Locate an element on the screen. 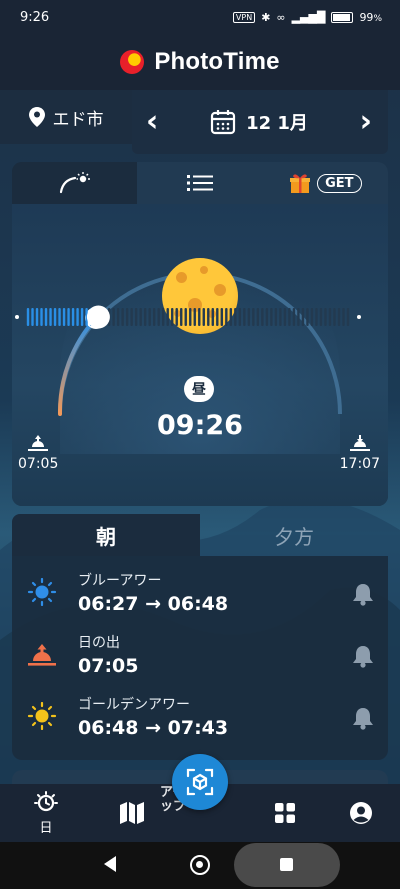  app-header: PhotoTime is located at coordinates (200, 62).